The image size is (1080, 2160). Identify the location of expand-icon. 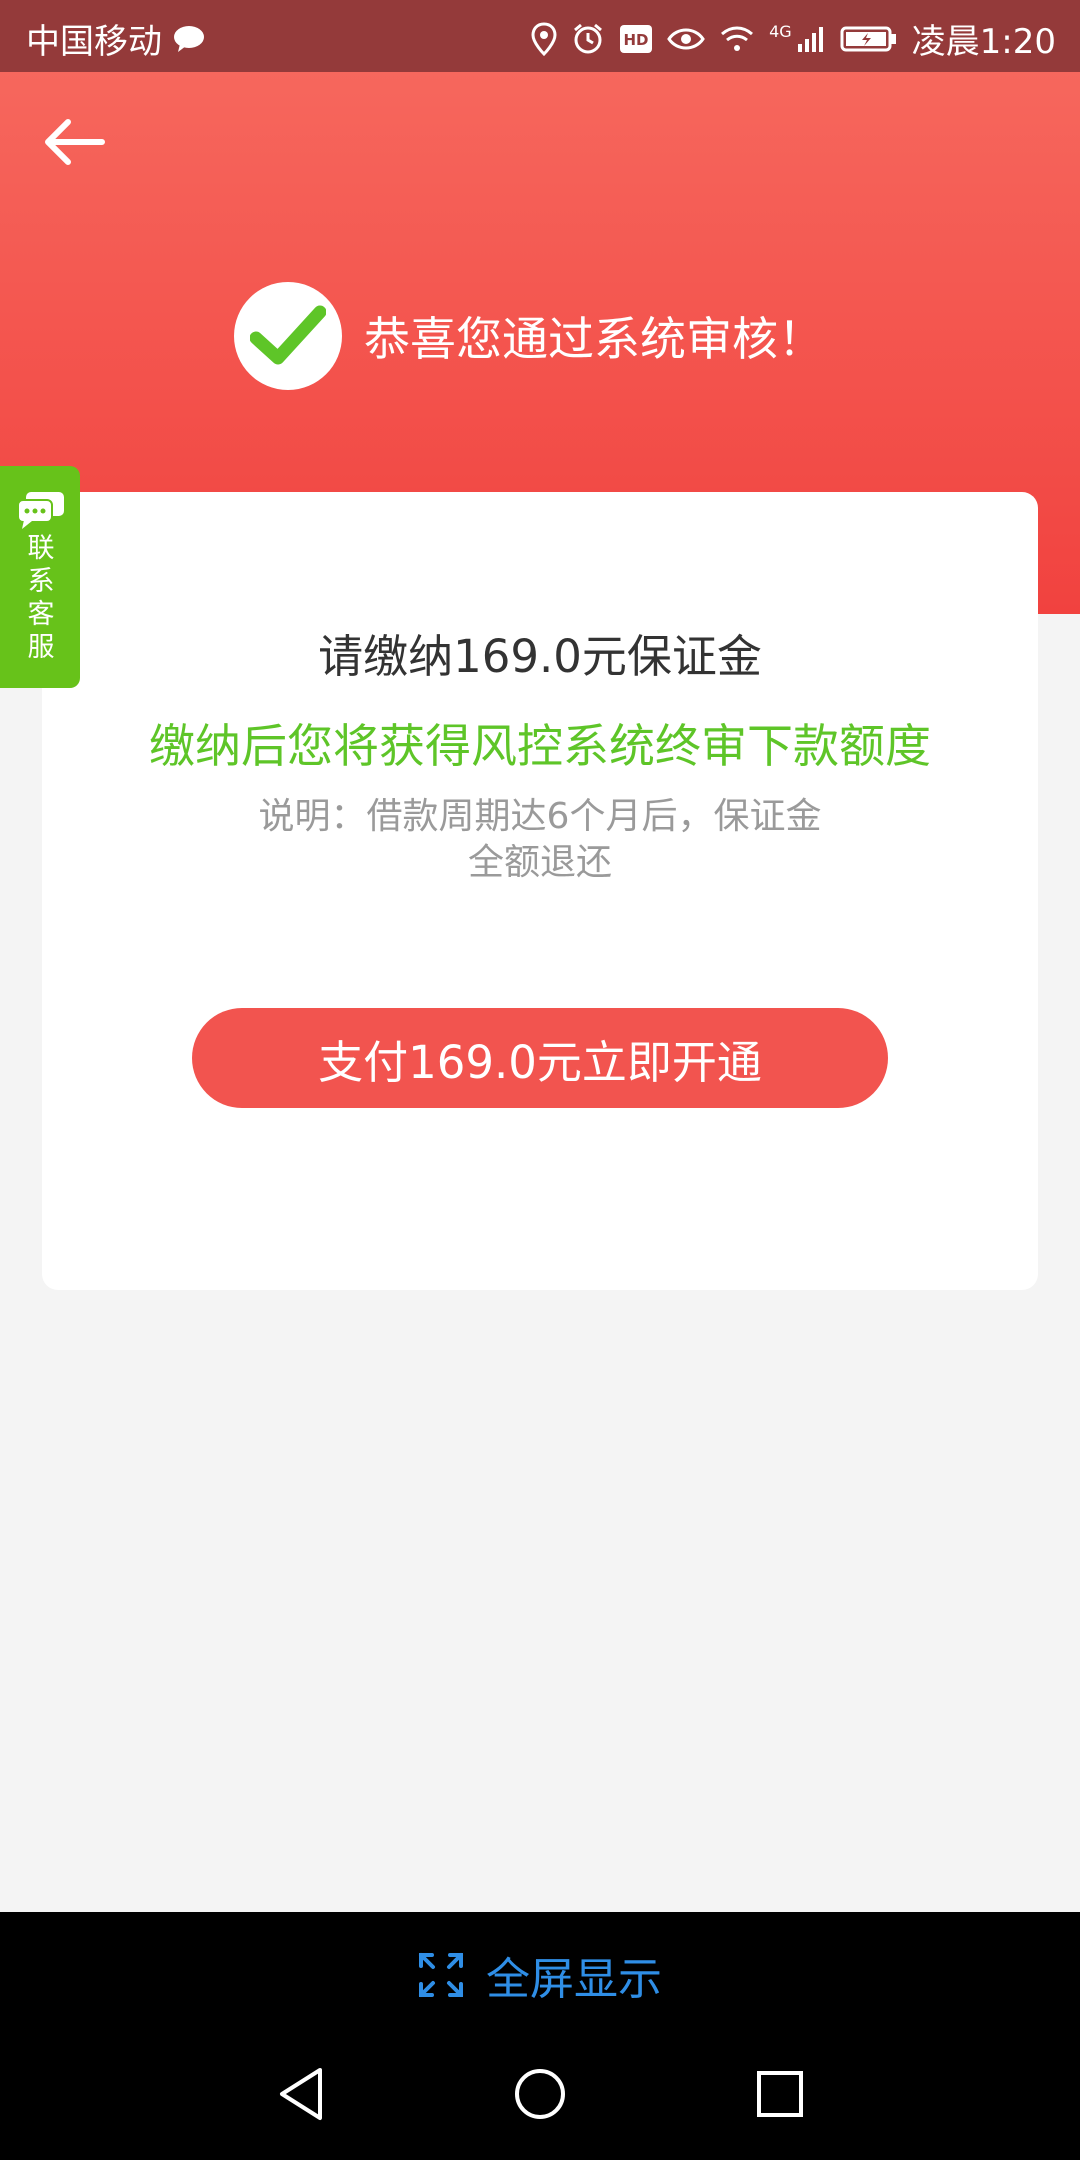
(441, 1975).